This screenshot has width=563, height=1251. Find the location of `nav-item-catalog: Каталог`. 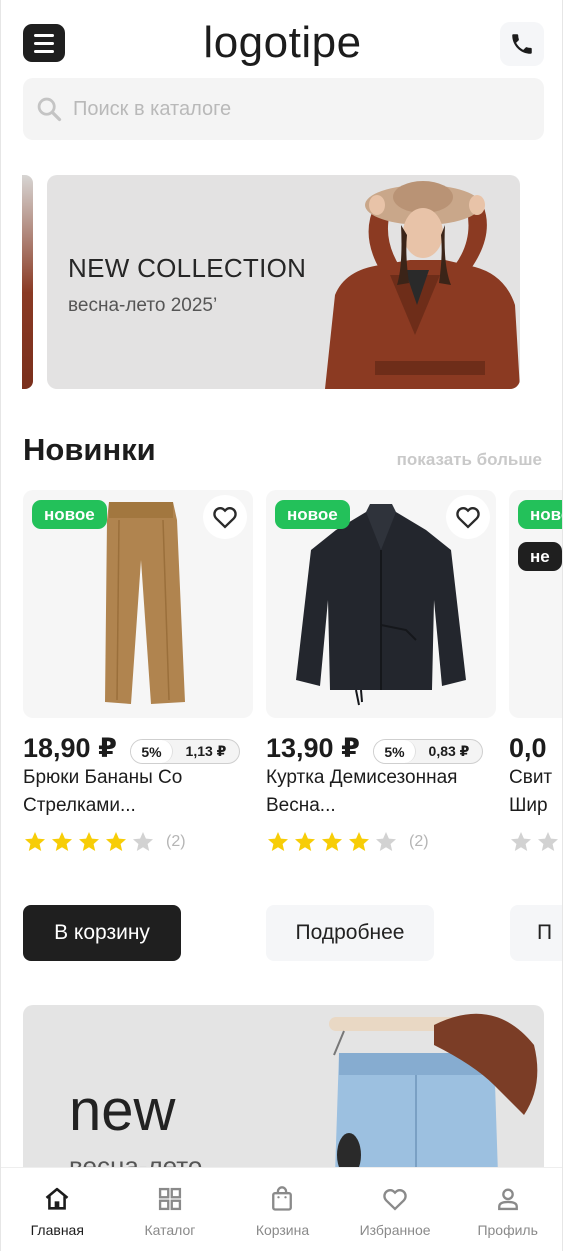

nav-item-catalog: Каталог is located at coordinates (170, 1209).